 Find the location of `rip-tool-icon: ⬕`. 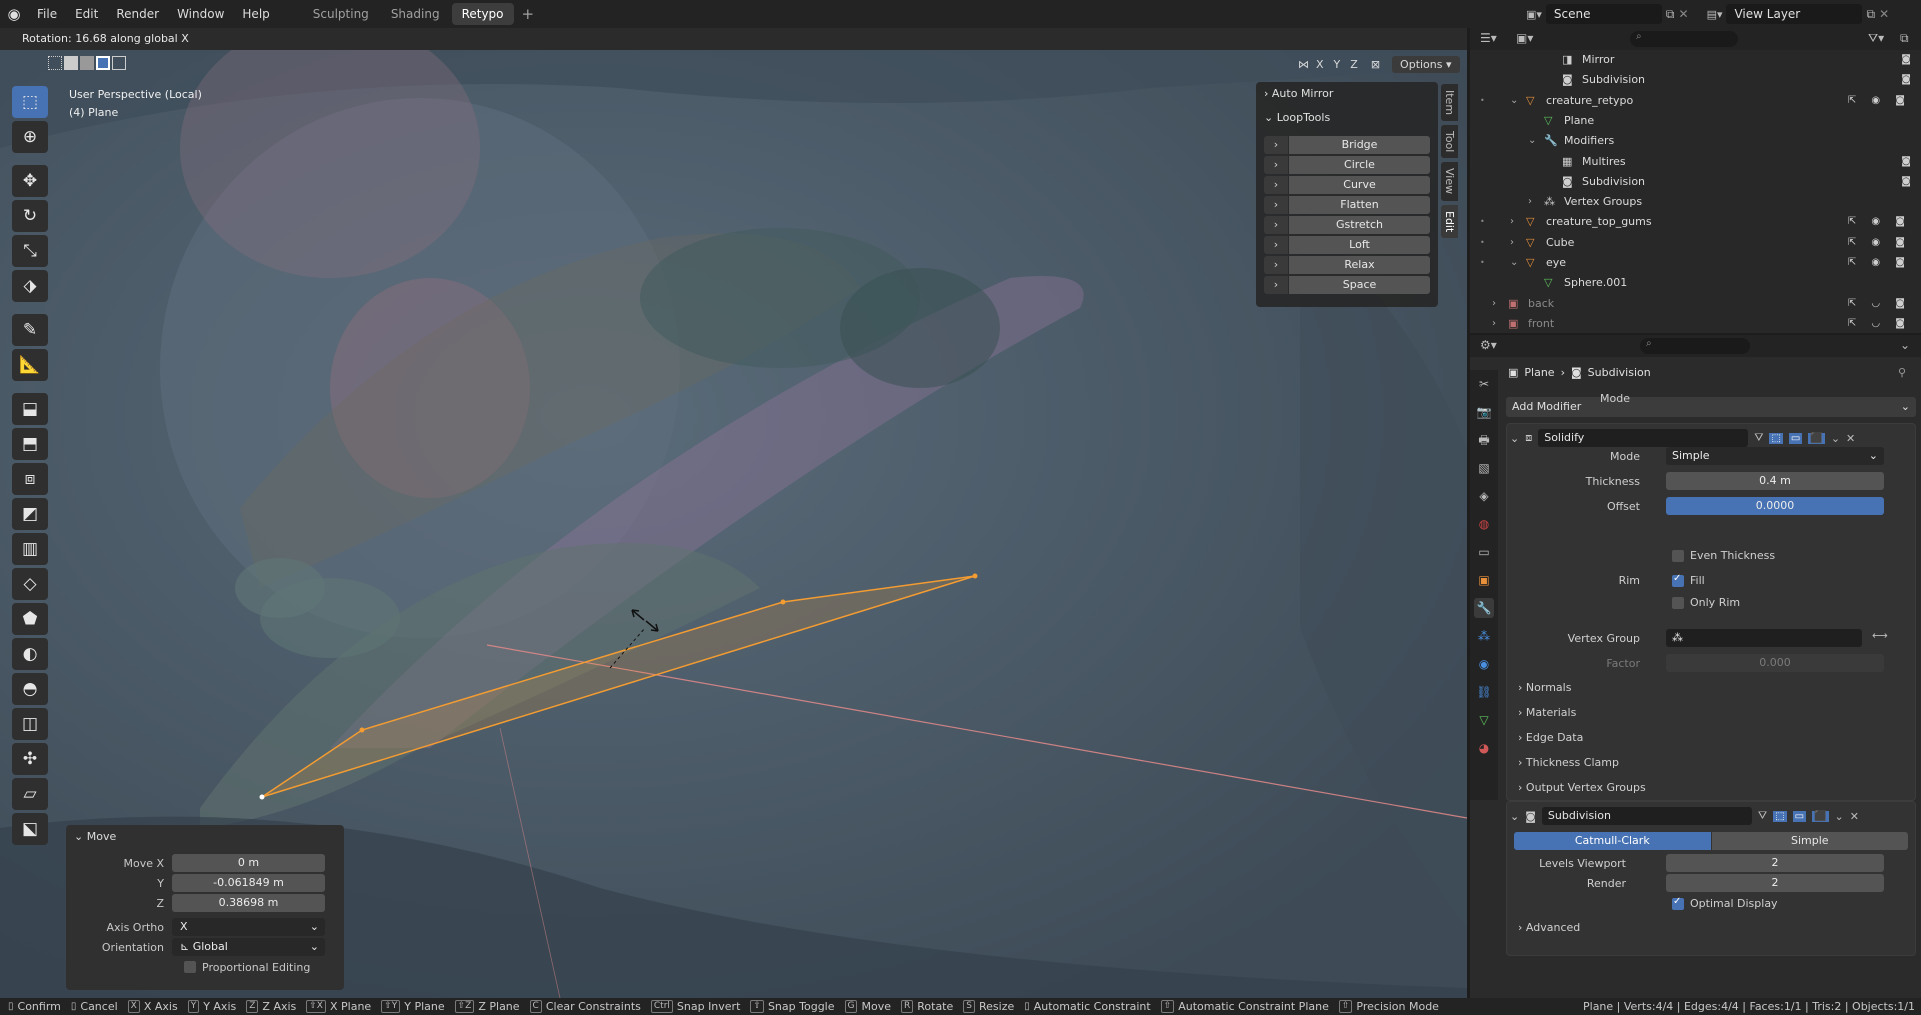

rip-tool-icon: ⬕ is located at coordinates (30, 829).